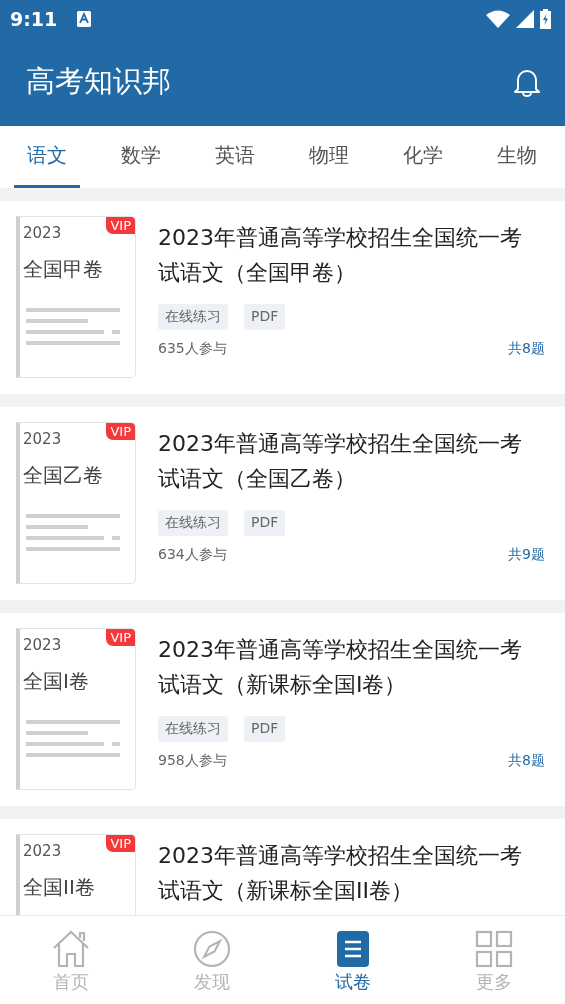 Image resolution: width=565 pixels, height=1004 pixels. Describe the element at coordinates (70, 949) in the screenshot. I see `home-icon` at that location.